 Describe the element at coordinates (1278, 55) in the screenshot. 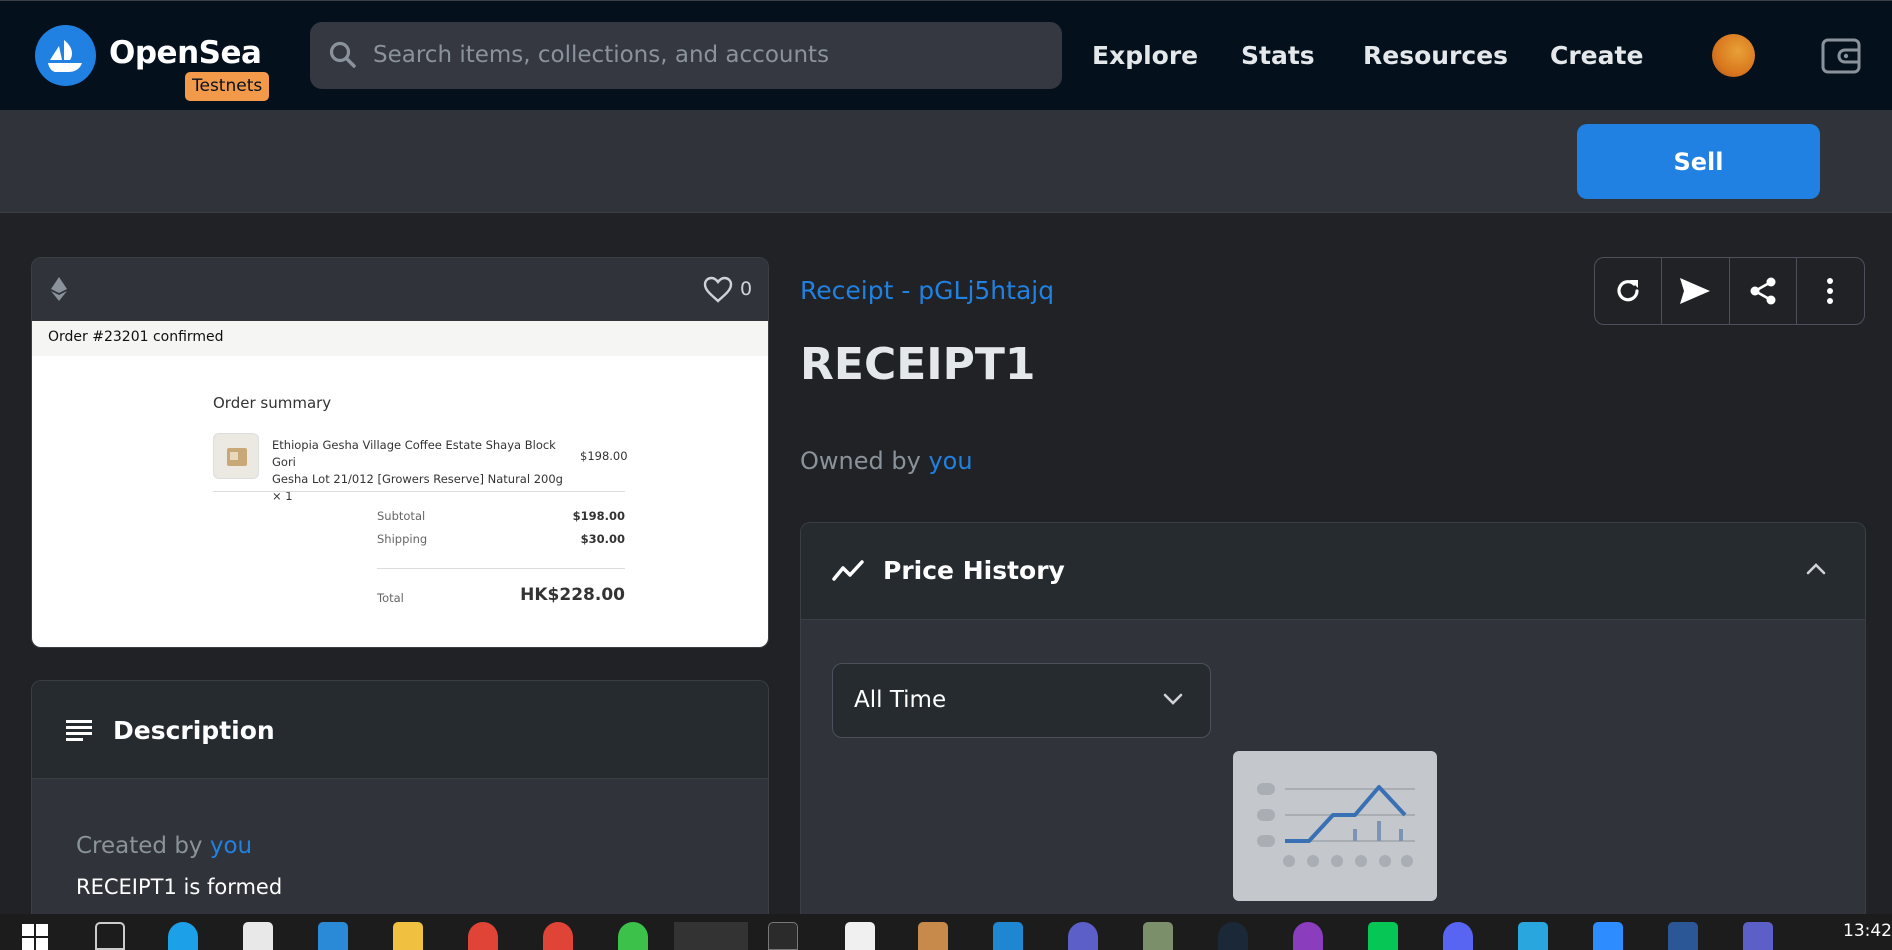

I see `nav-stats: Stats` at that location.